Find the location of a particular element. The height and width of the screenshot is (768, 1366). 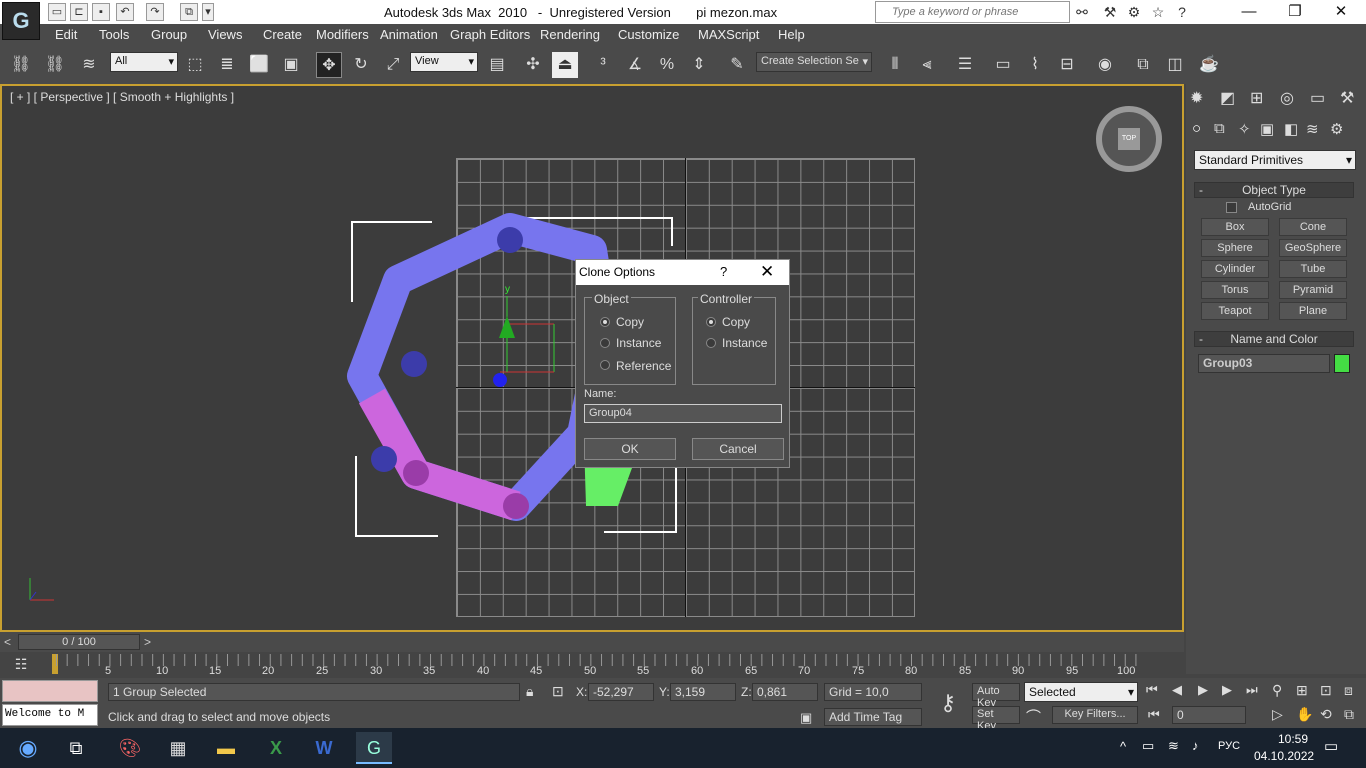

communication-icon: ⚙ is located at coordinates (1134, 12).